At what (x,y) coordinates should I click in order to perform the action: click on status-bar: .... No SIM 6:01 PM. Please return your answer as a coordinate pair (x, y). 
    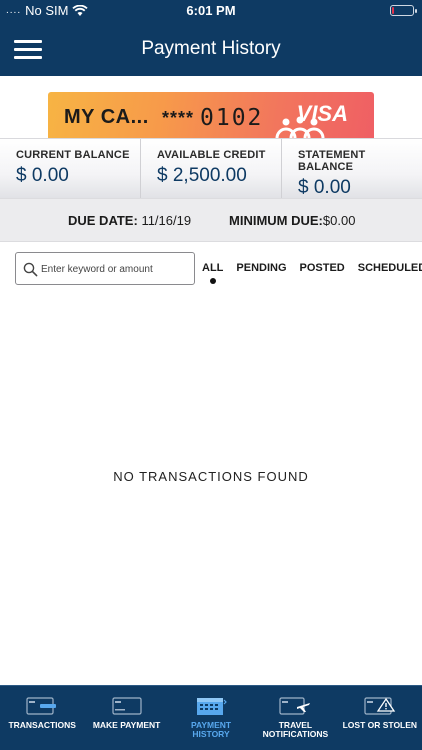
    Looking at the image, I should click on (211, 11).